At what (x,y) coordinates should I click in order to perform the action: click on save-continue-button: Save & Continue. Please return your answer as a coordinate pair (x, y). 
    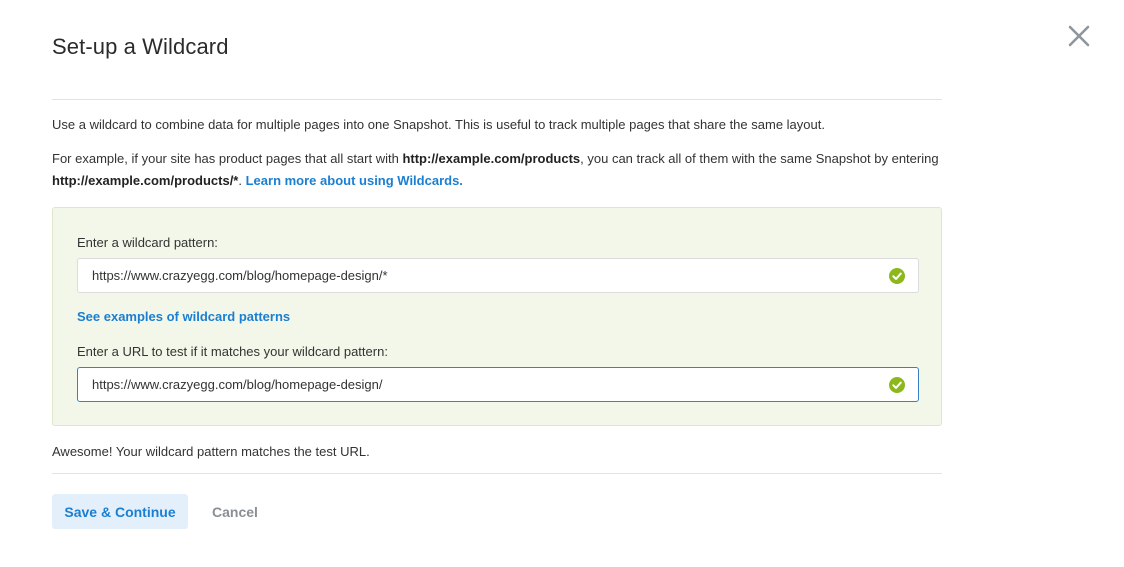
    Looking at the image, I should click on (120, 511).